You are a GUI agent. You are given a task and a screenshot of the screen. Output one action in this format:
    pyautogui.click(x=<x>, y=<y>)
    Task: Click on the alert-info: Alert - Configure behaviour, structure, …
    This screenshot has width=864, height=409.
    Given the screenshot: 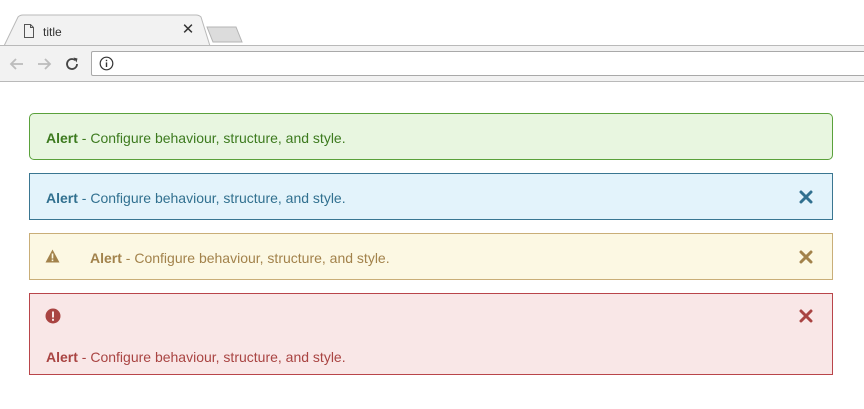 What is the action you would take?
    pyautogui.click(x=431, y=196)
    